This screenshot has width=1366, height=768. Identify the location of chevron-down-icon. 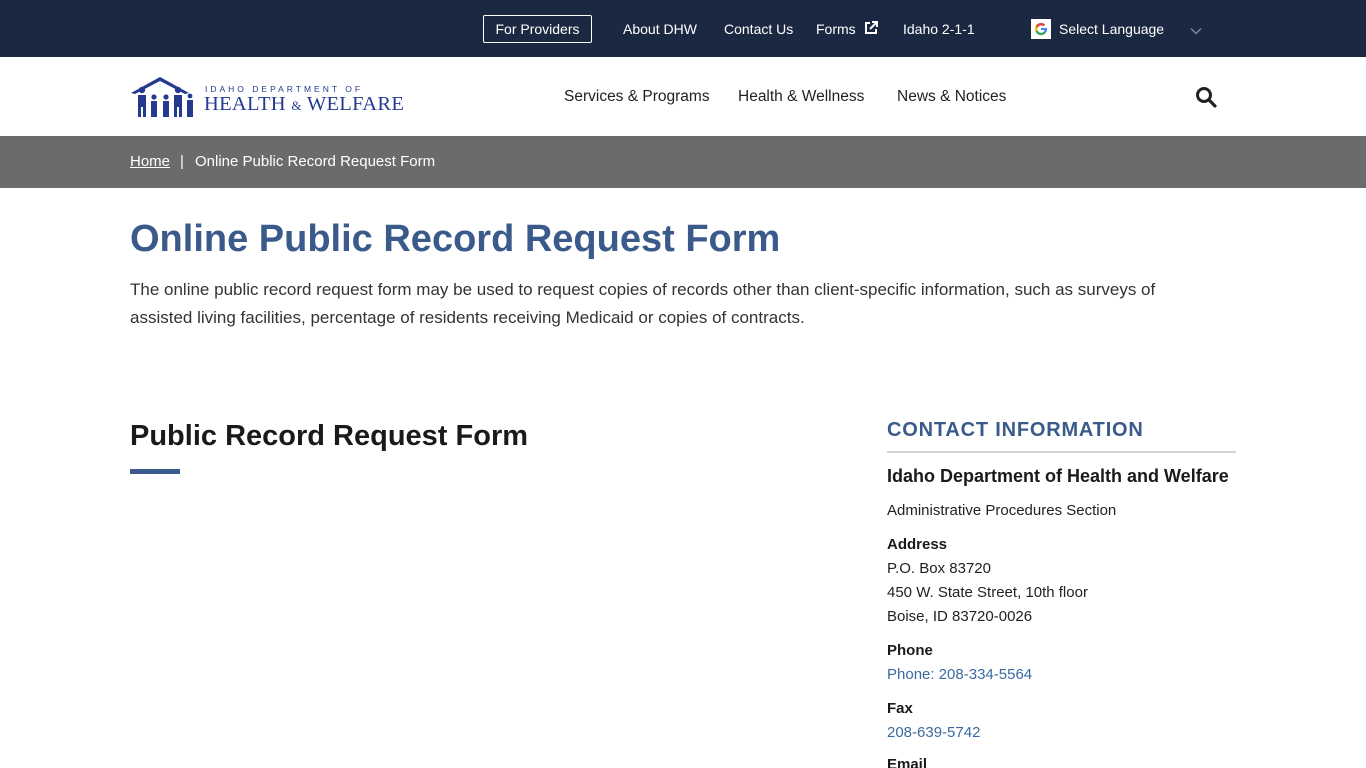
(1196, 31).